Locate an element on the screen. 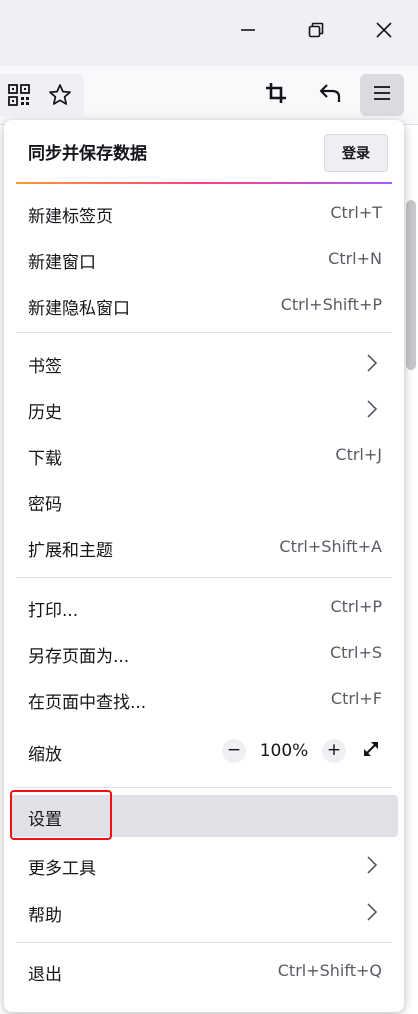 This screenshot has width=418, height=1014. menu-item-zoom: 缩放 − 100% + is located at coordinates (204, 751).